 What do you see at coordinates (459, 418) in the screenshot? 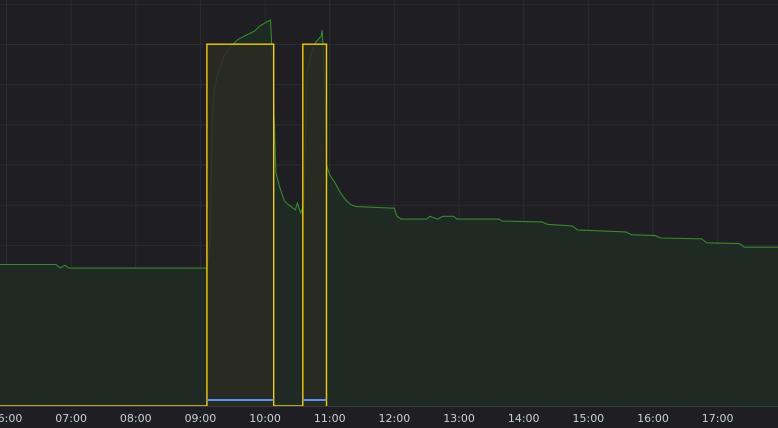
I see `x-tick-label: 13:00` at bounding box center [459, 418].